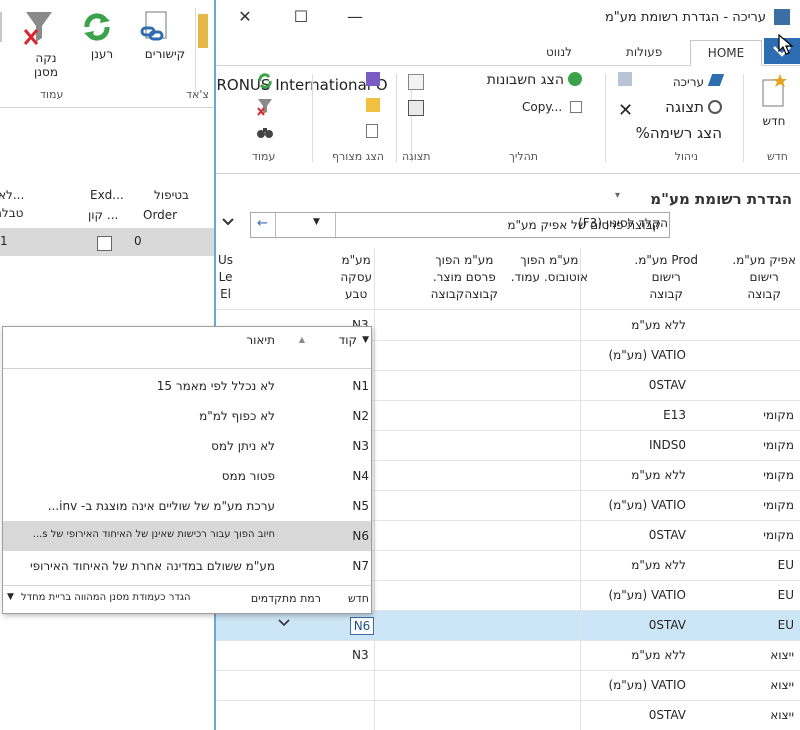 The width and height of the screenshot is (800, 730). Describe the element at coordinates (165, 27) in the screenshot. I see `links-icon` at that location.